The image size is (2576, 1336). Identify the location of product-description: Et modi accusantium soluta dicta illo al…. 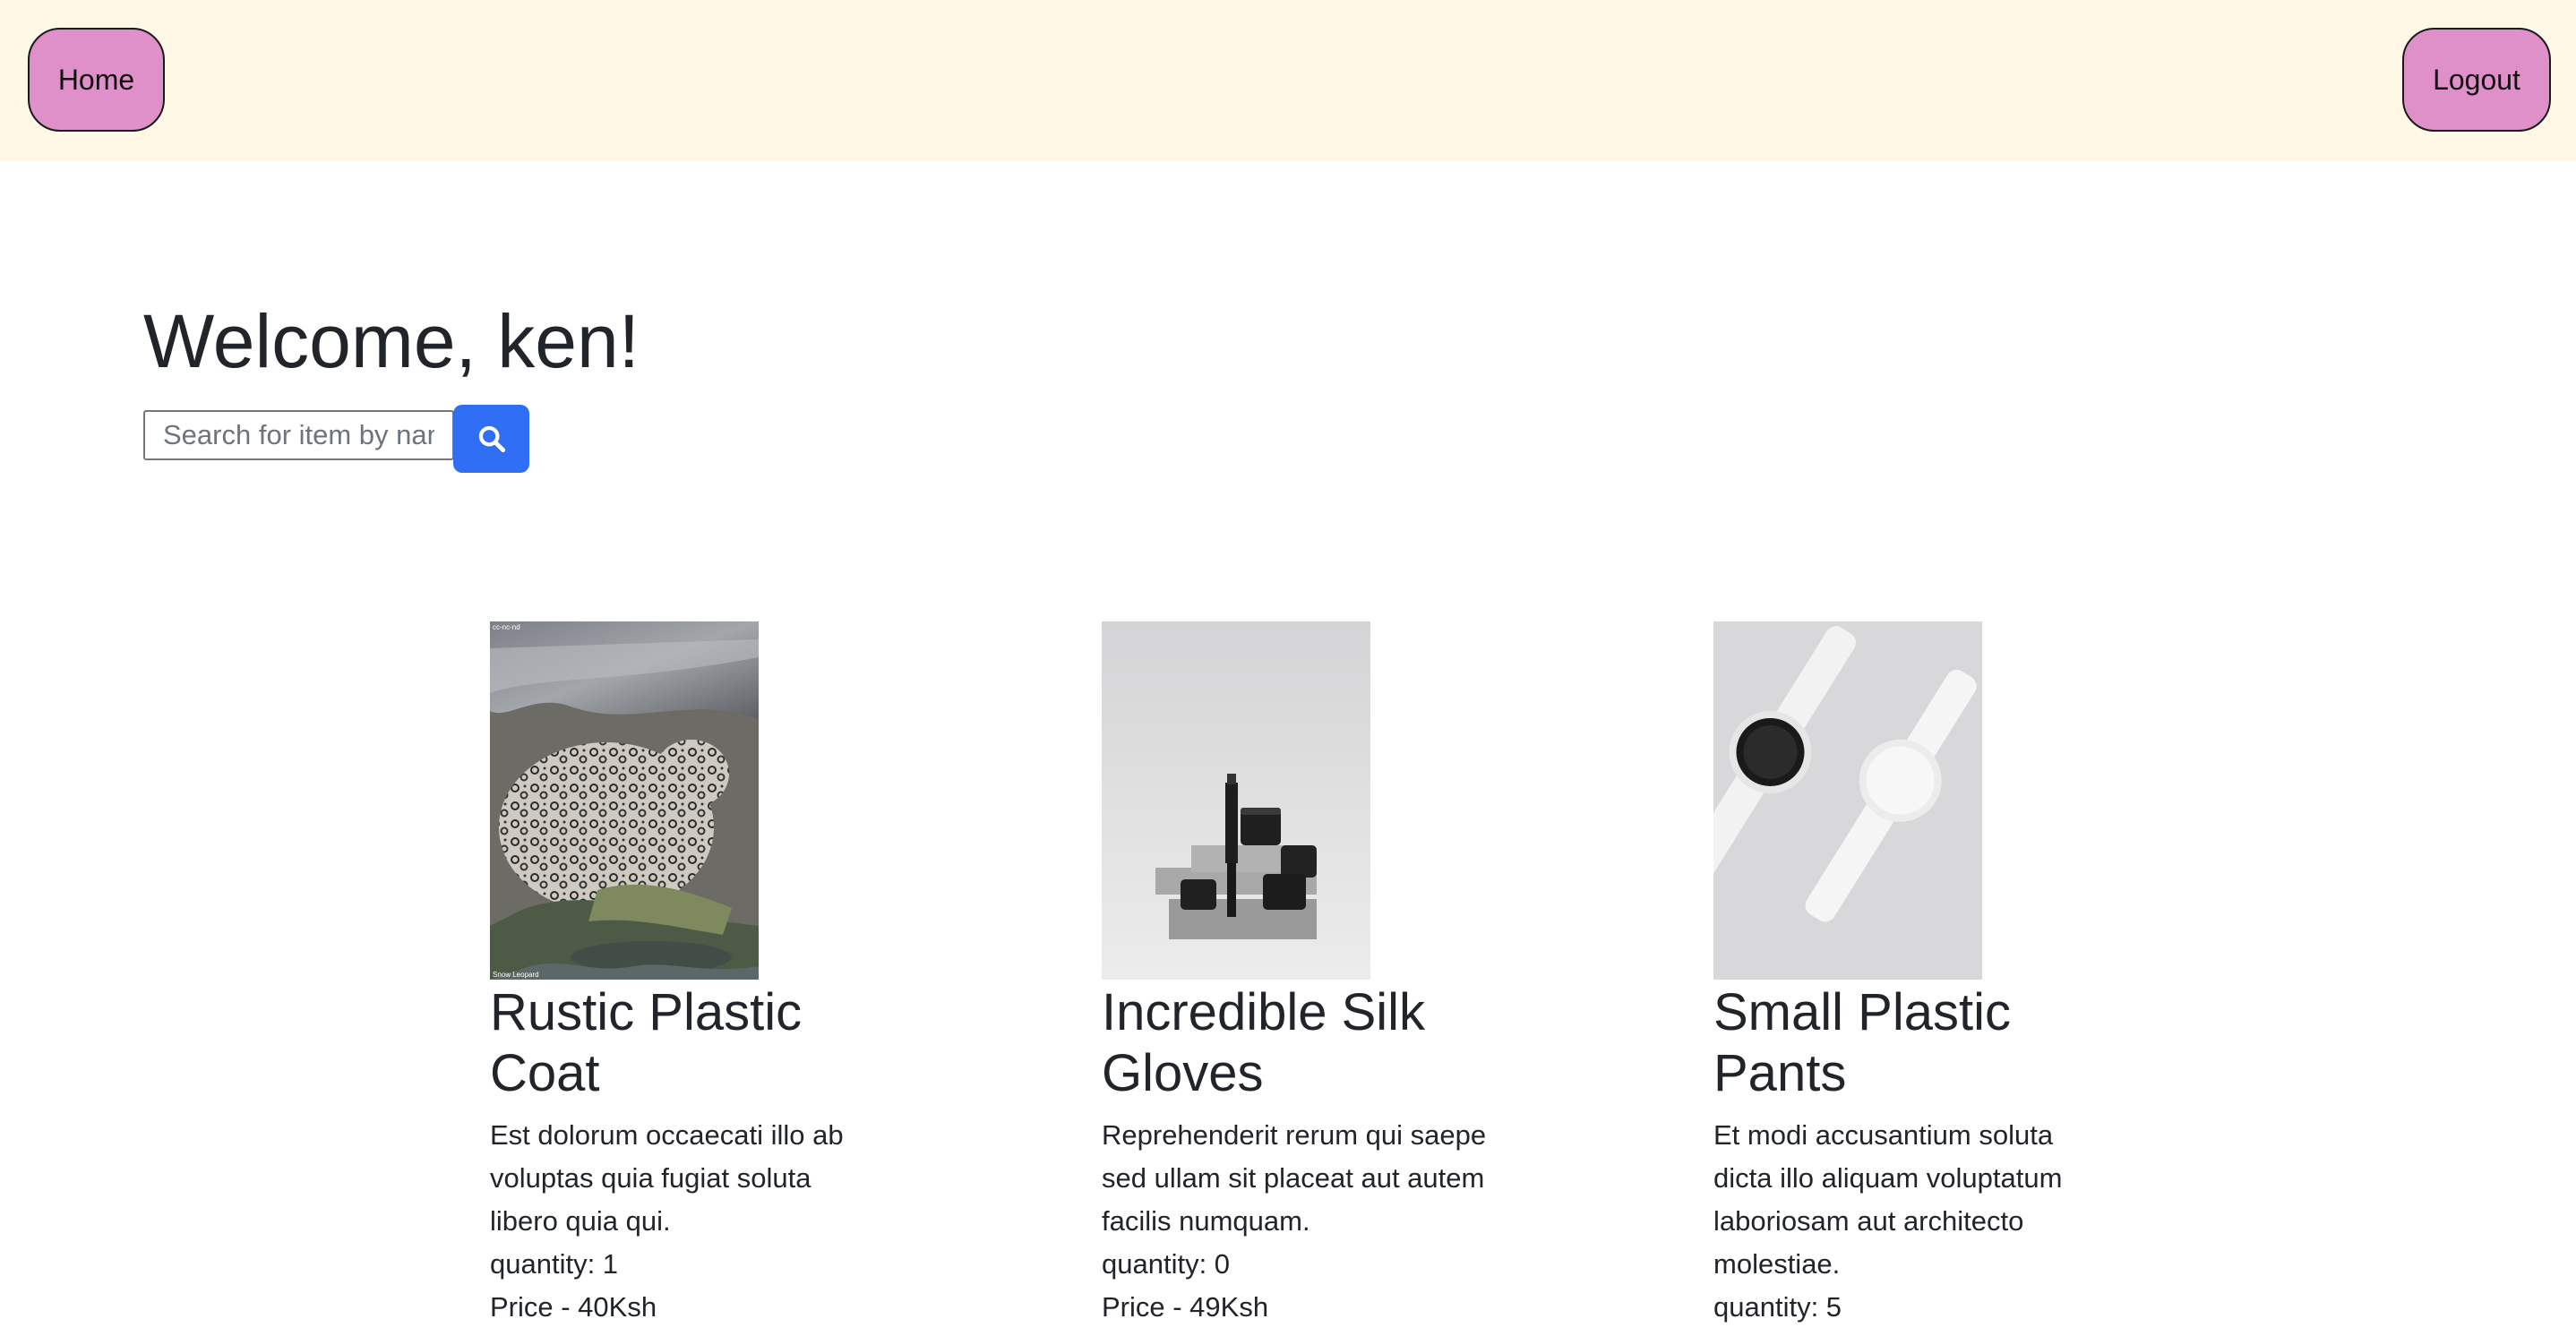
(1888, 1199).